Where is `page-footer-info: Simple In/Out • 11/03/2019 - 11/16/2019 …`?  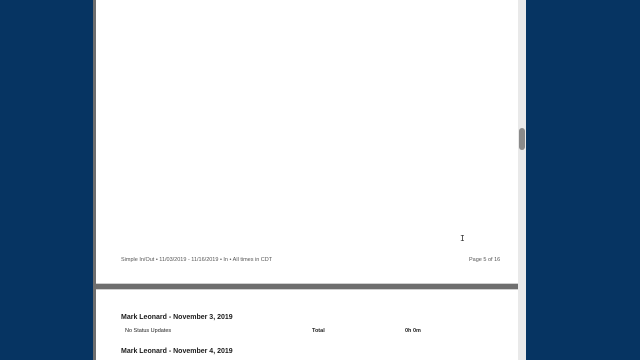
page-footer-info: Simple In/Out • 11/03/2019 - 11/16/2019 … is located at coordinates (197, 260).